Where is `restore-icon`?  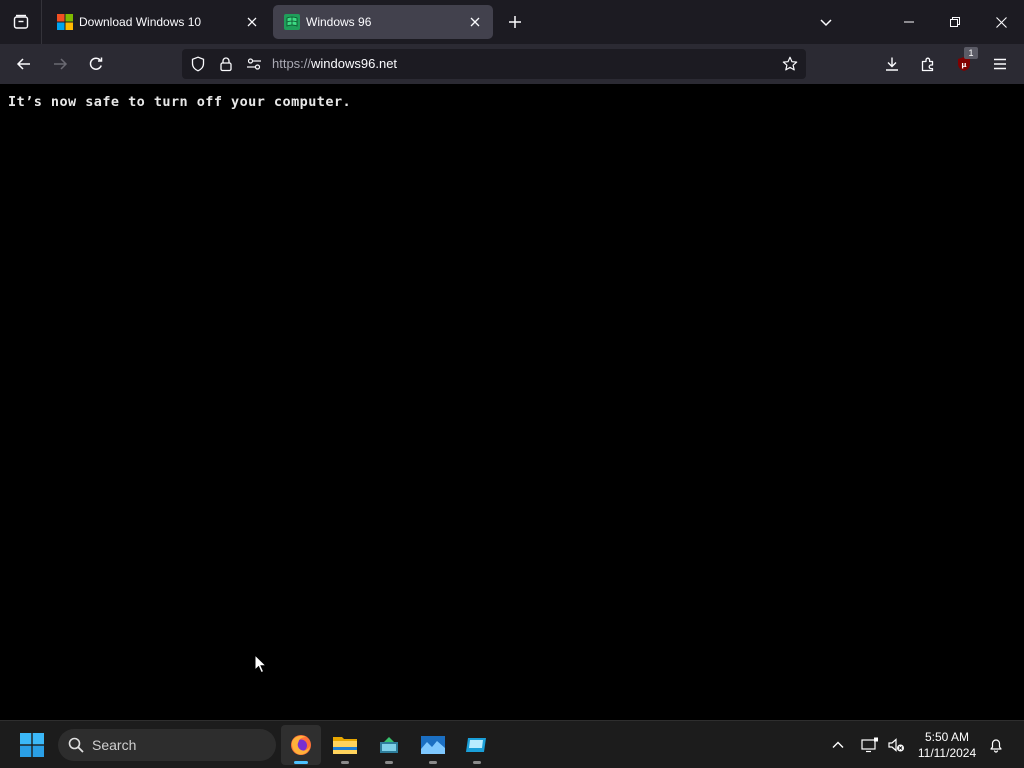
restore-icon is located at coordinates (955, 22).